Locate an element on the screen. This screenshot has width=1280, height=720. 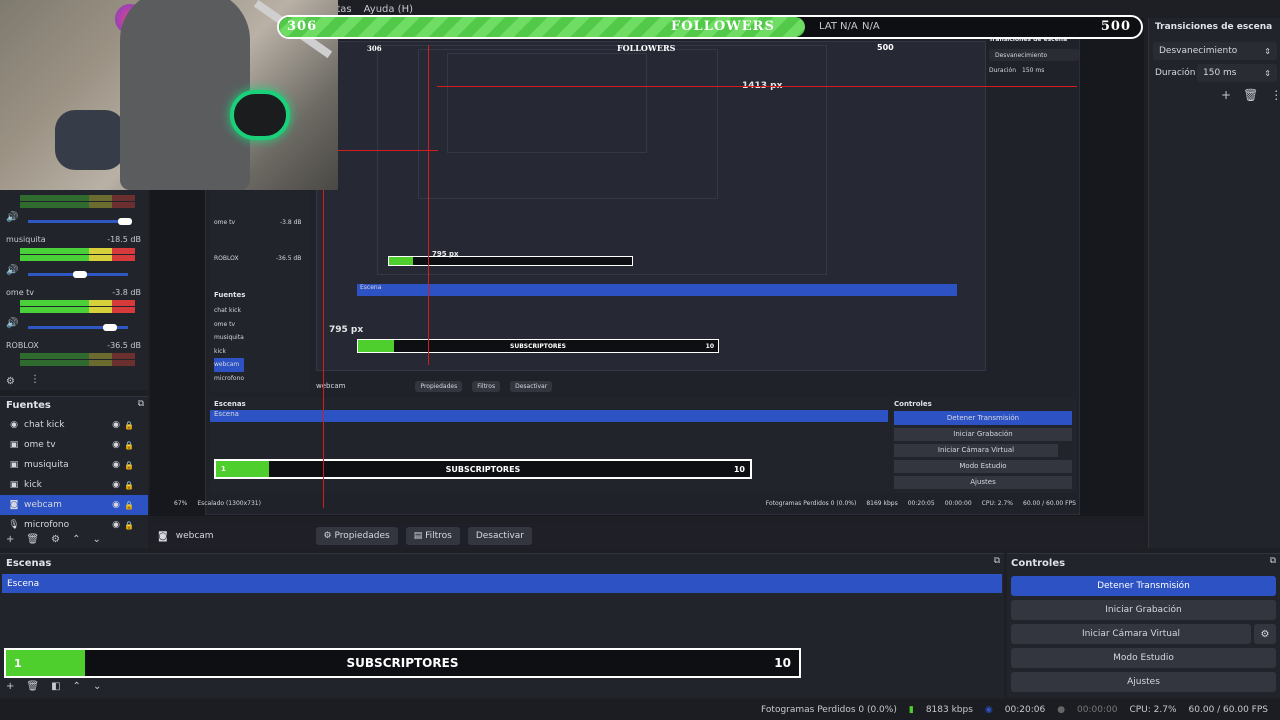
nested-escenas-row: Escena is located at coordinates (657, 290).